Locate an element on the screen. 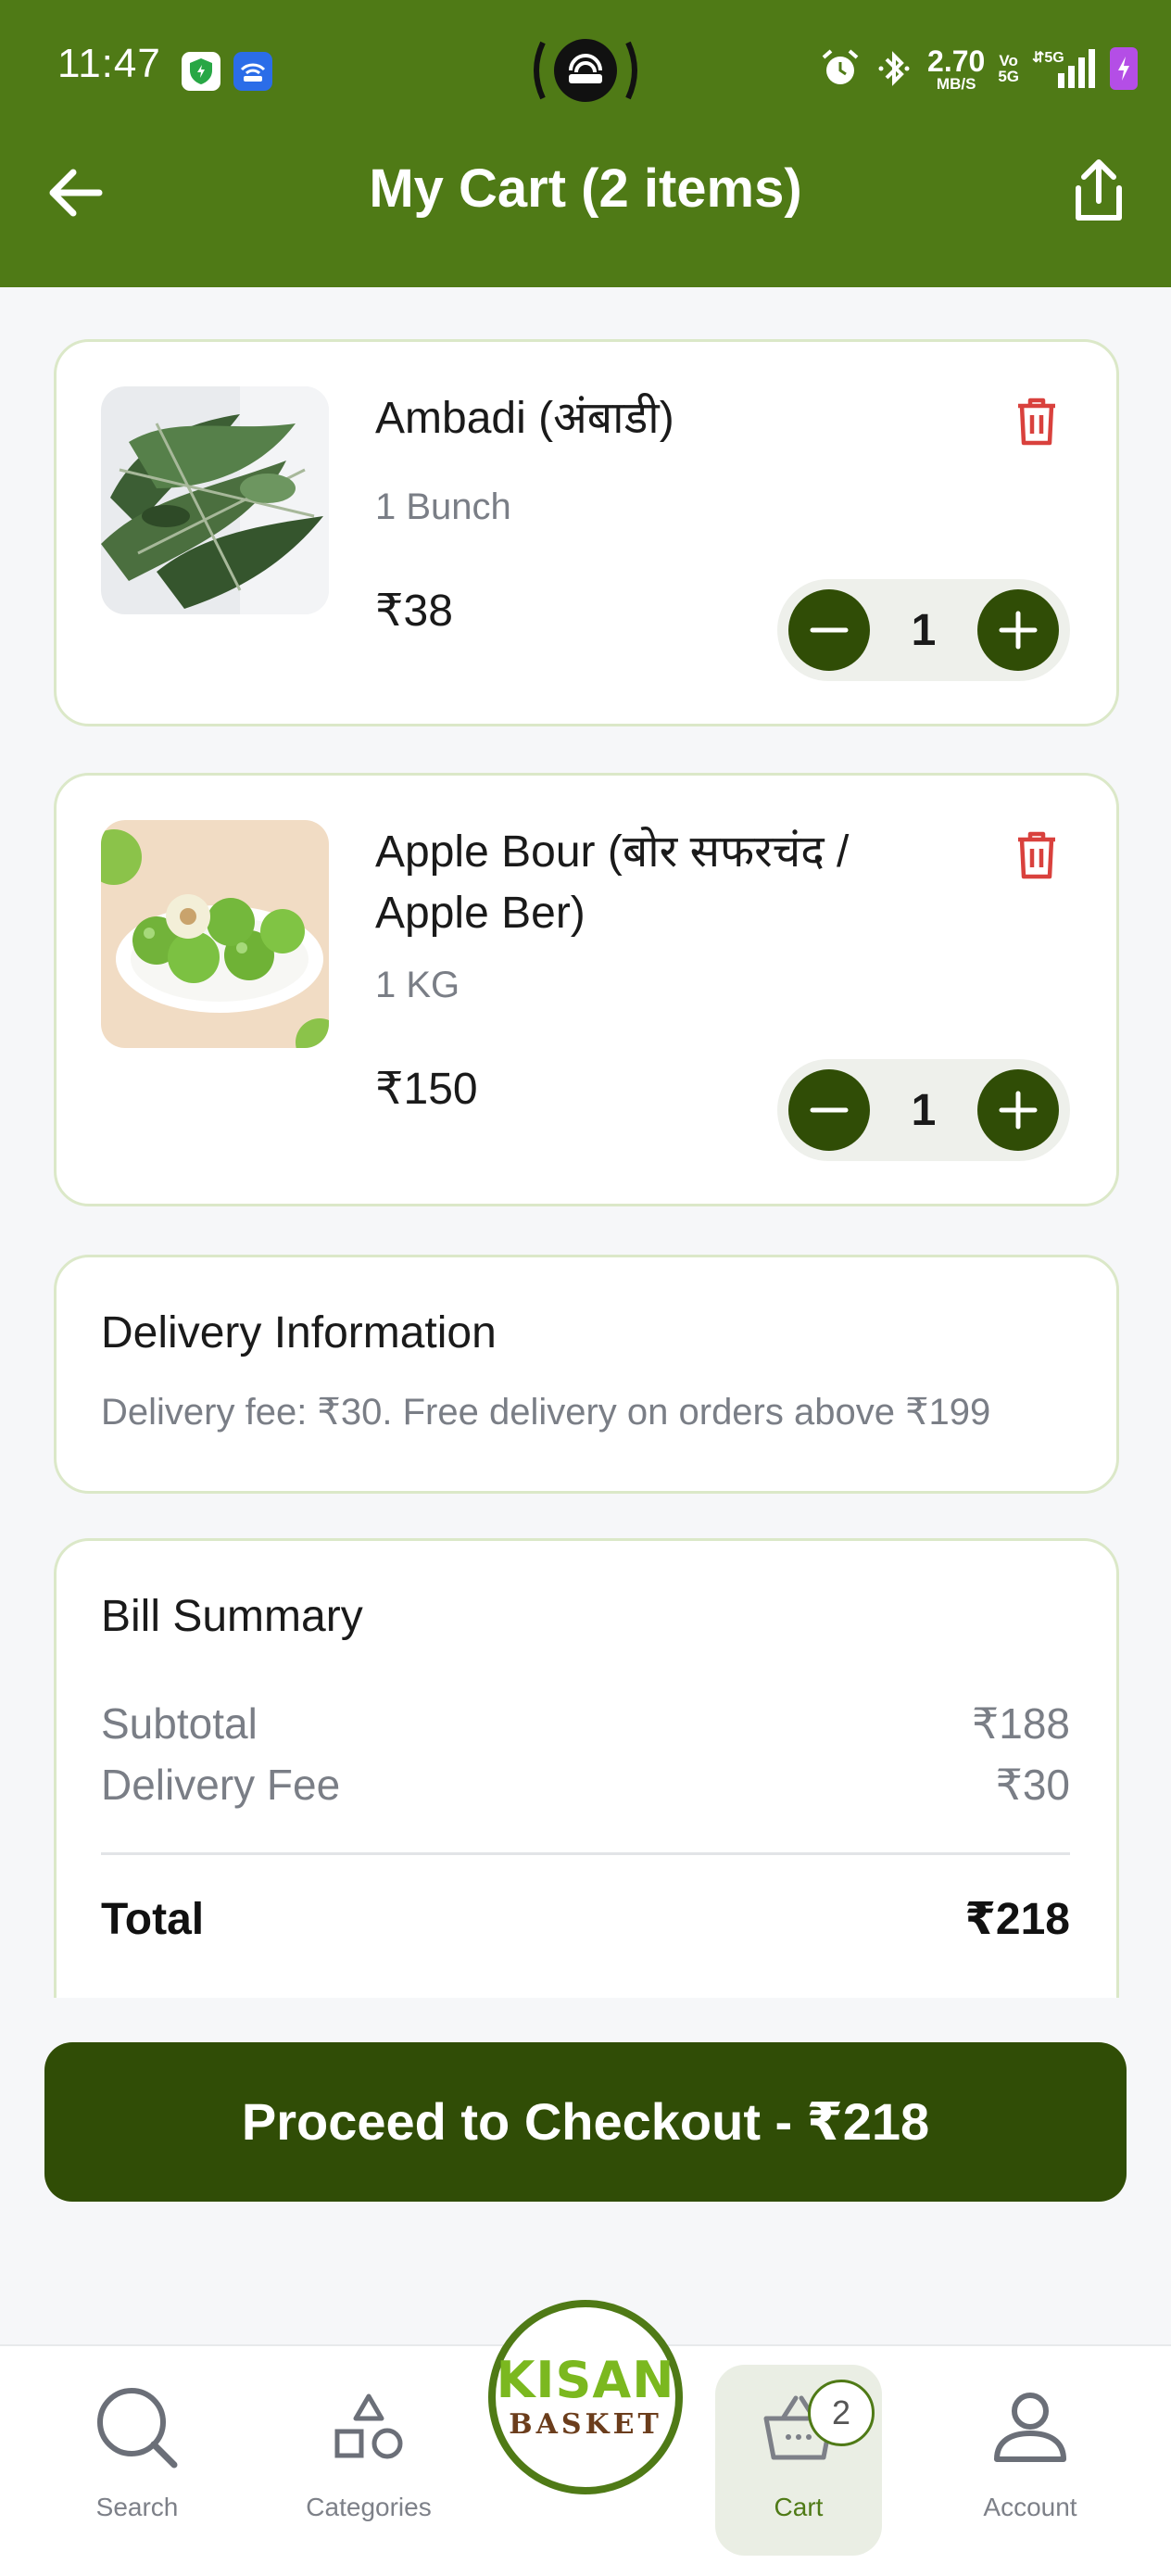  product-name: Ambadi (अंबाडी) is located at coordinates (525, 418).